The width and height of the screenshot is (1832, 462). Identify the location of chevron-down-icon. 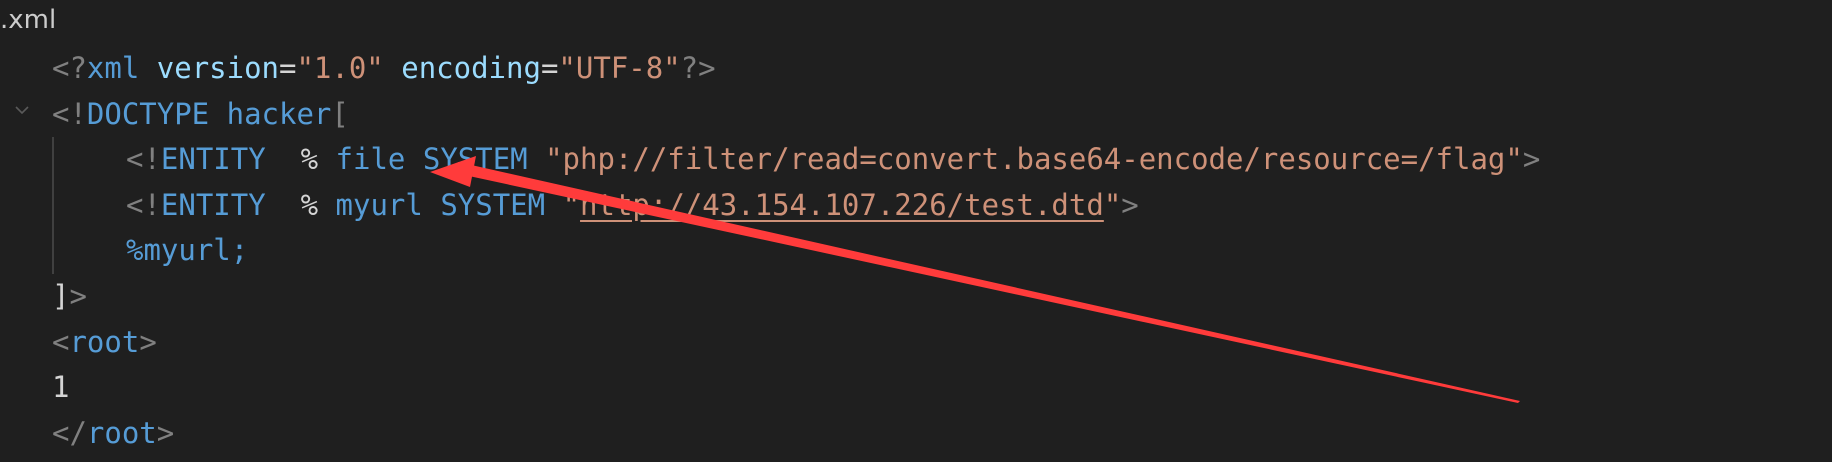
(22, 110).